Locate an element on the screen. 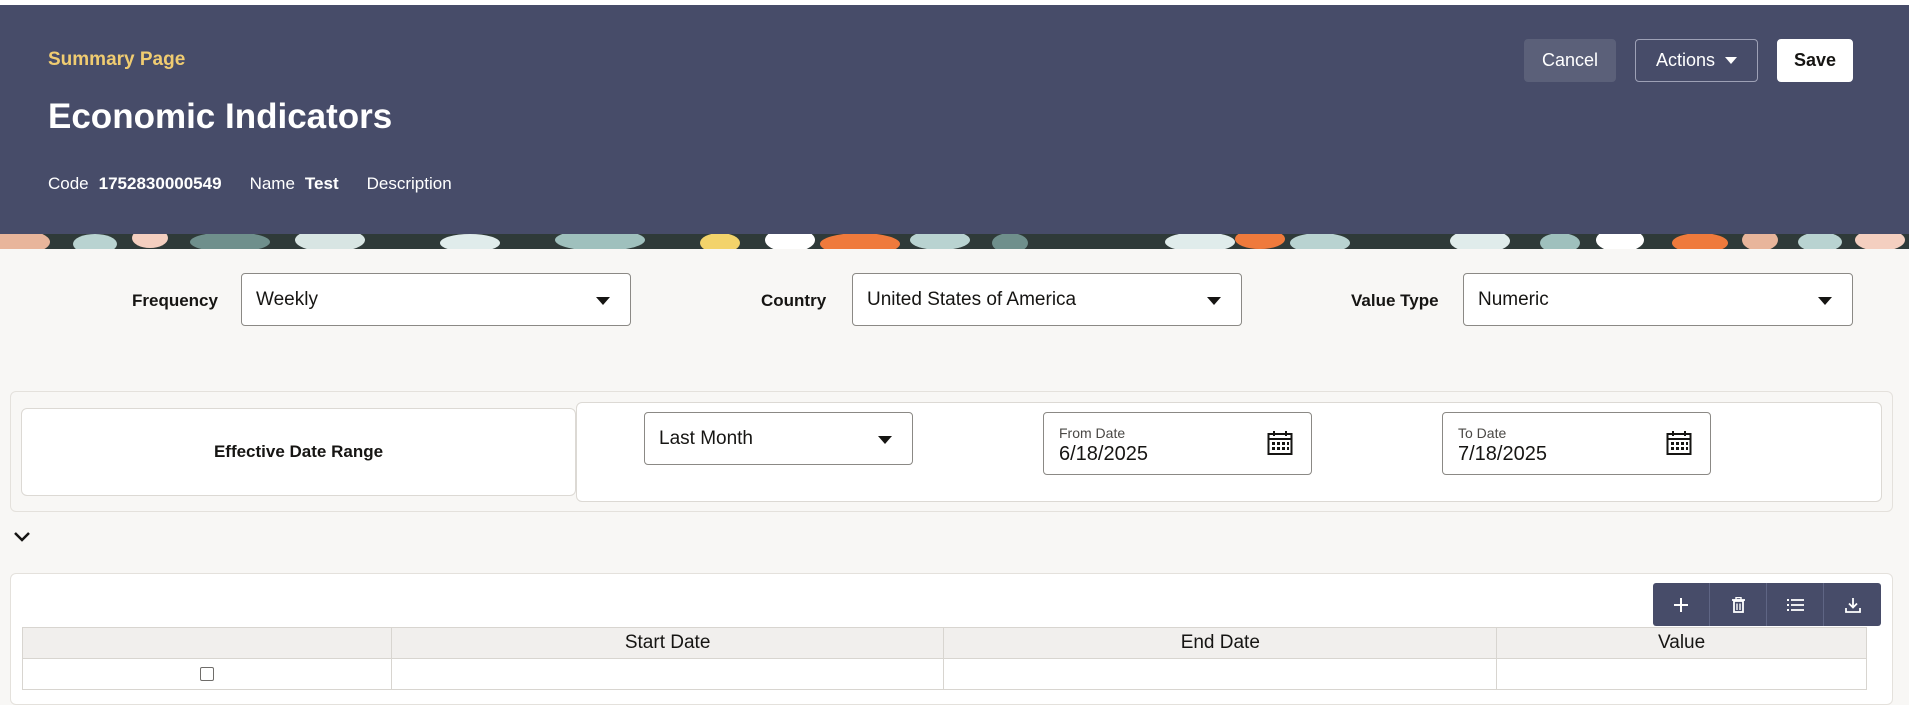 This screenshot has width=1909, height=705. table-toolbar is located at coordinates (1767, 604).